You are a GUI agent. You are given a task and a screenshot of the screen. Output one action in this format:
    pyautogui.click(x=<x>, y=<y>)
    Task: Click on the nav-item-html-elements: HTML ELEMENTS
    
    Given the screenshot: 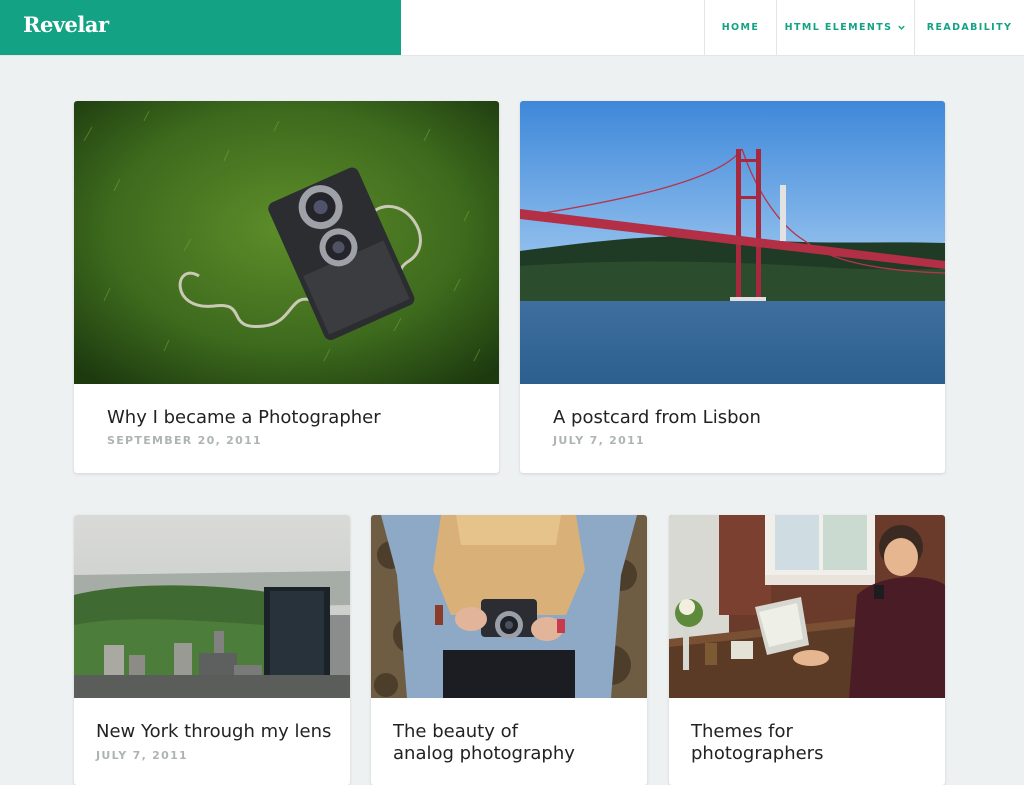 What is the action you would take?
    pyautogui.click(x=845, y=27)
    